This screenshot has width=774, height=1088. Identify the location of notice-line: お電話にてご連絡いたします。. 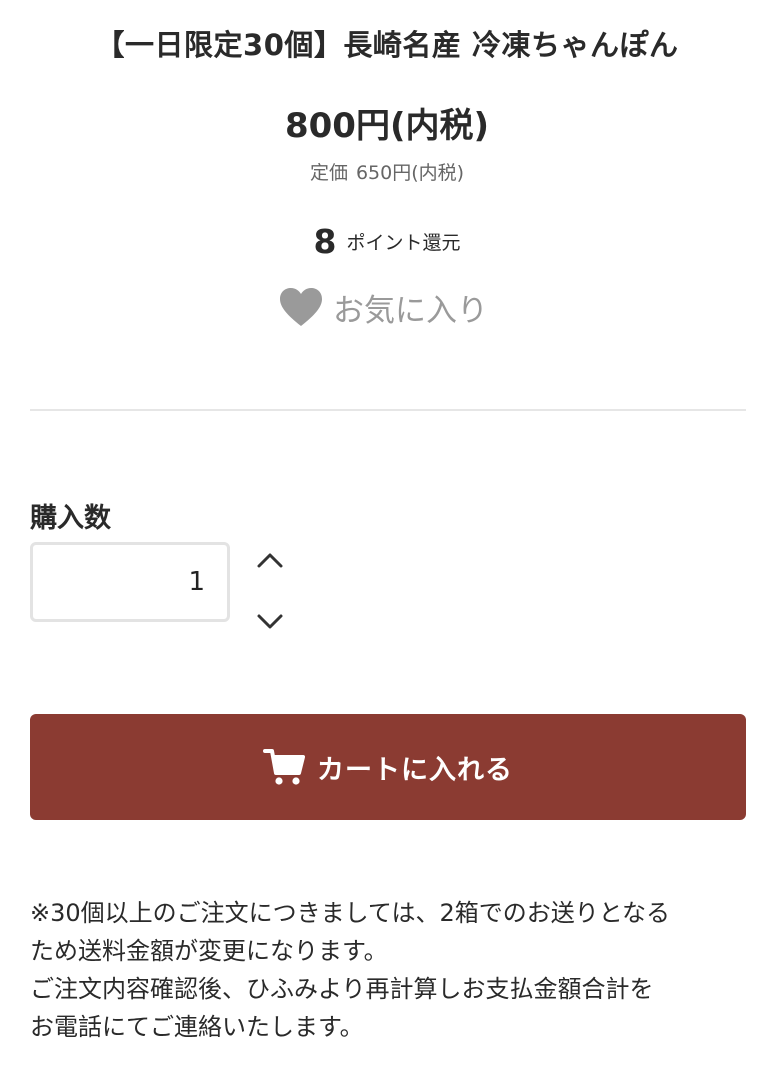
(197, 1027).